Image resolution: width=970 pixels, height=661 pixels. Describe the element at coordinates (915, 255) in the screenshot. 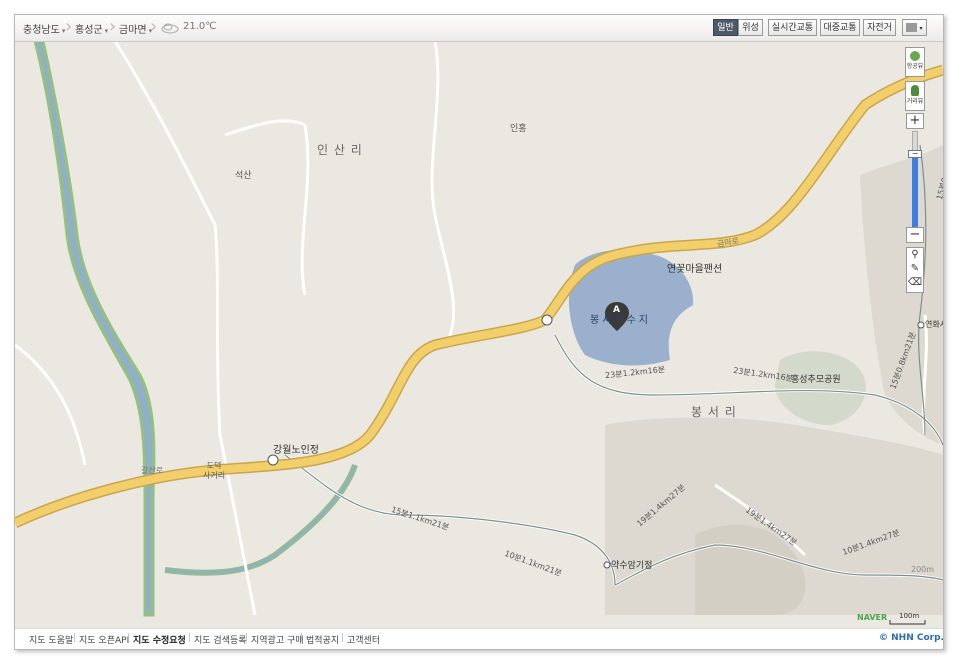

I see `magnifier-icon: ⚲` at that location.